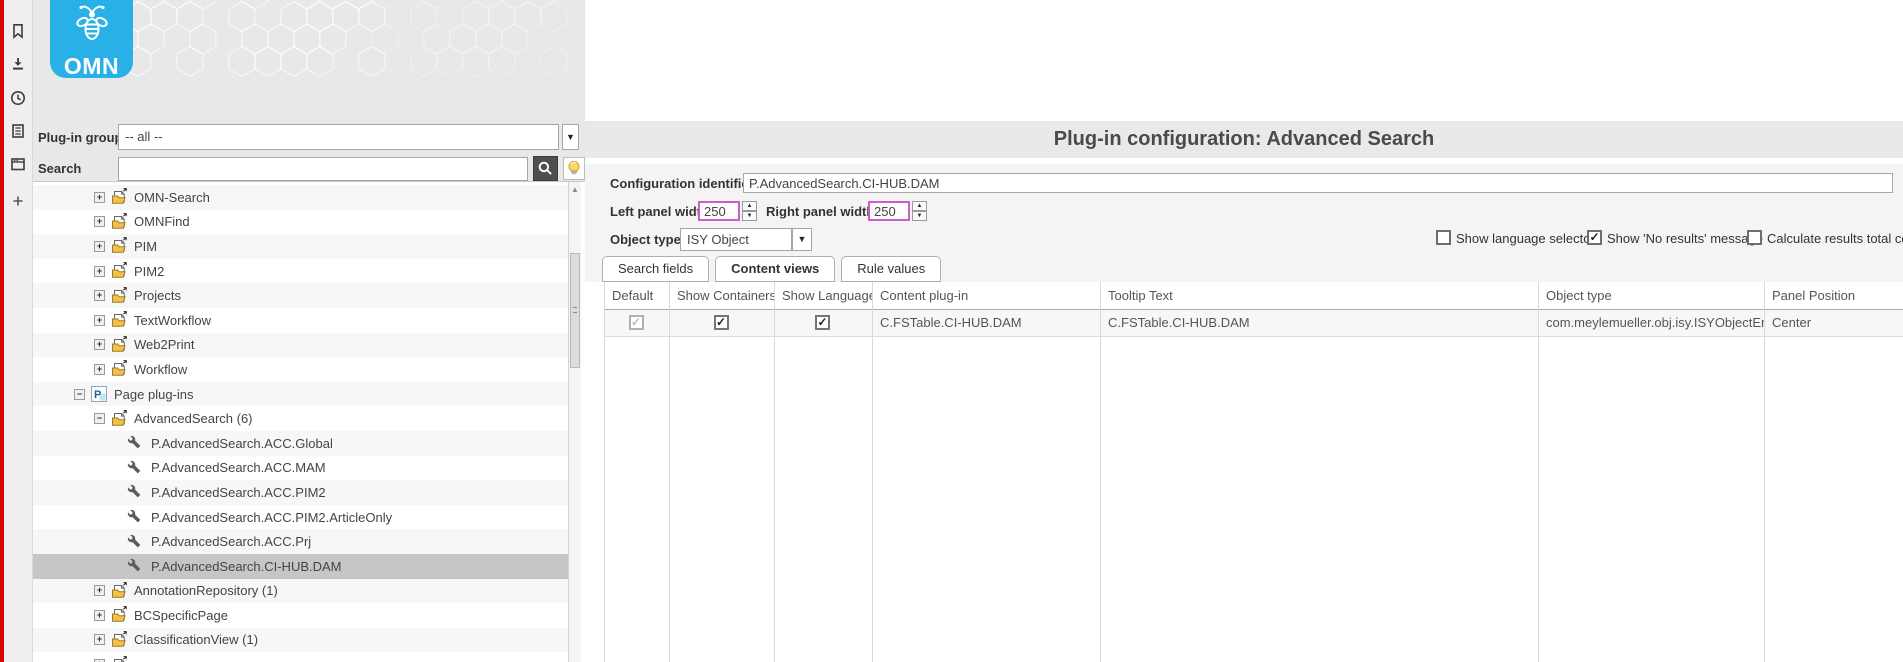 The width and height of the screenshot is (1903, 662). Describe the element at coordinates (18, 131) in the screenshot. I see `notes-icon` at that location.